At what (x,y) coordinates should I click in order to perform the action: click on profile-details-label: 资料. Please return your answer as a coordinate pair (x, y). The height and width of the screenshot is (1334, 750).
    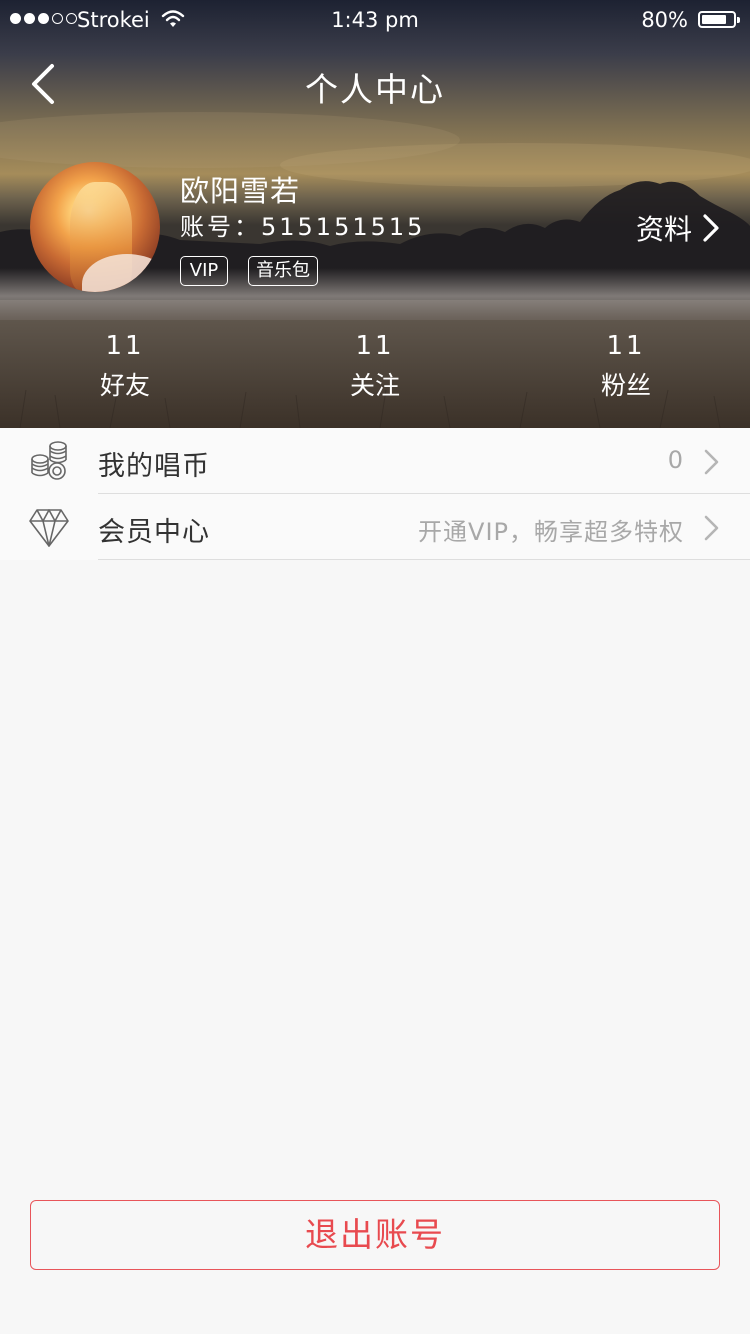
    Looking at the image, I should click on (663, 229).